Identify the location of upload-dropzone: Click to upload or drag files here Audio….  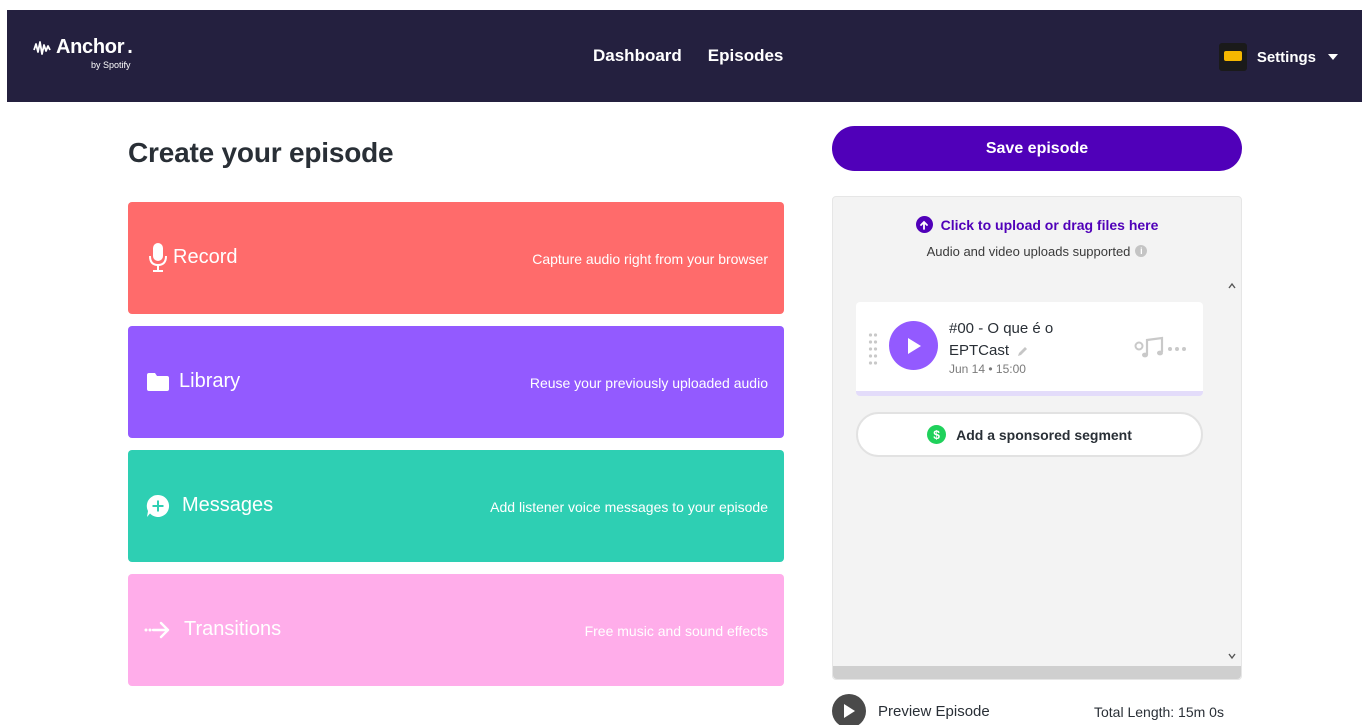
(1037, 237).